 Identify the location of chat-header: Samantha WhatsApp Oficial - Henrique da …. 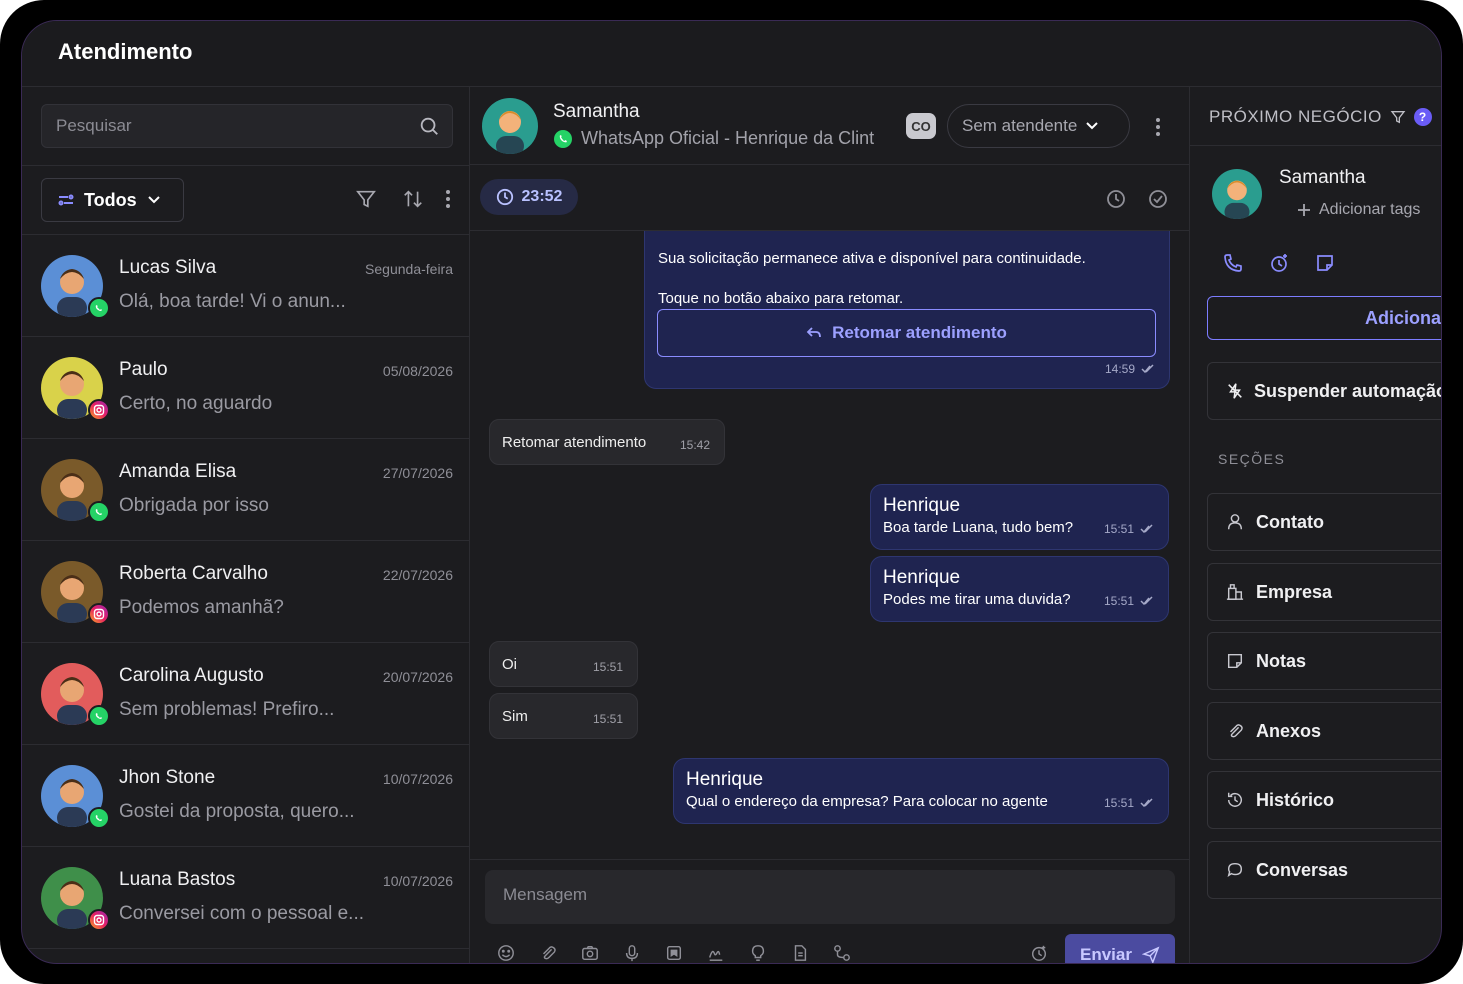
(829, 126).